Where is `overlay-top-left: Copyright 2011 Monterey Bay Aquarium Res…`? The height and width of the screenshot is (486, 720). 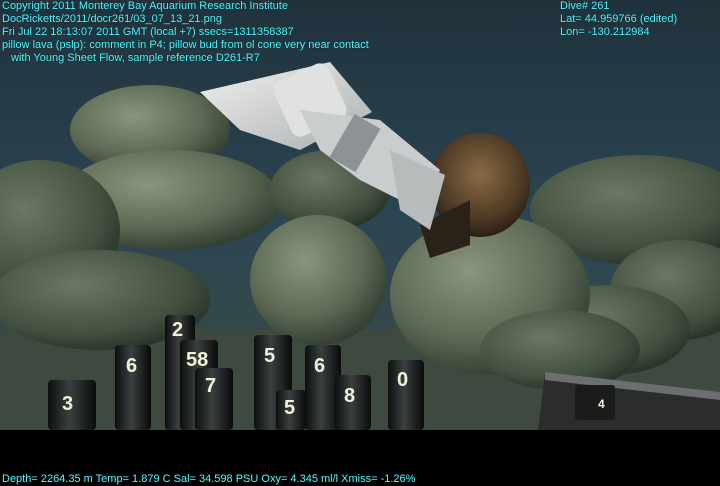
overlay-top-left: Copyright 2011 Monterey Bay Aquarium Res… is located at coordinates (185, 32).